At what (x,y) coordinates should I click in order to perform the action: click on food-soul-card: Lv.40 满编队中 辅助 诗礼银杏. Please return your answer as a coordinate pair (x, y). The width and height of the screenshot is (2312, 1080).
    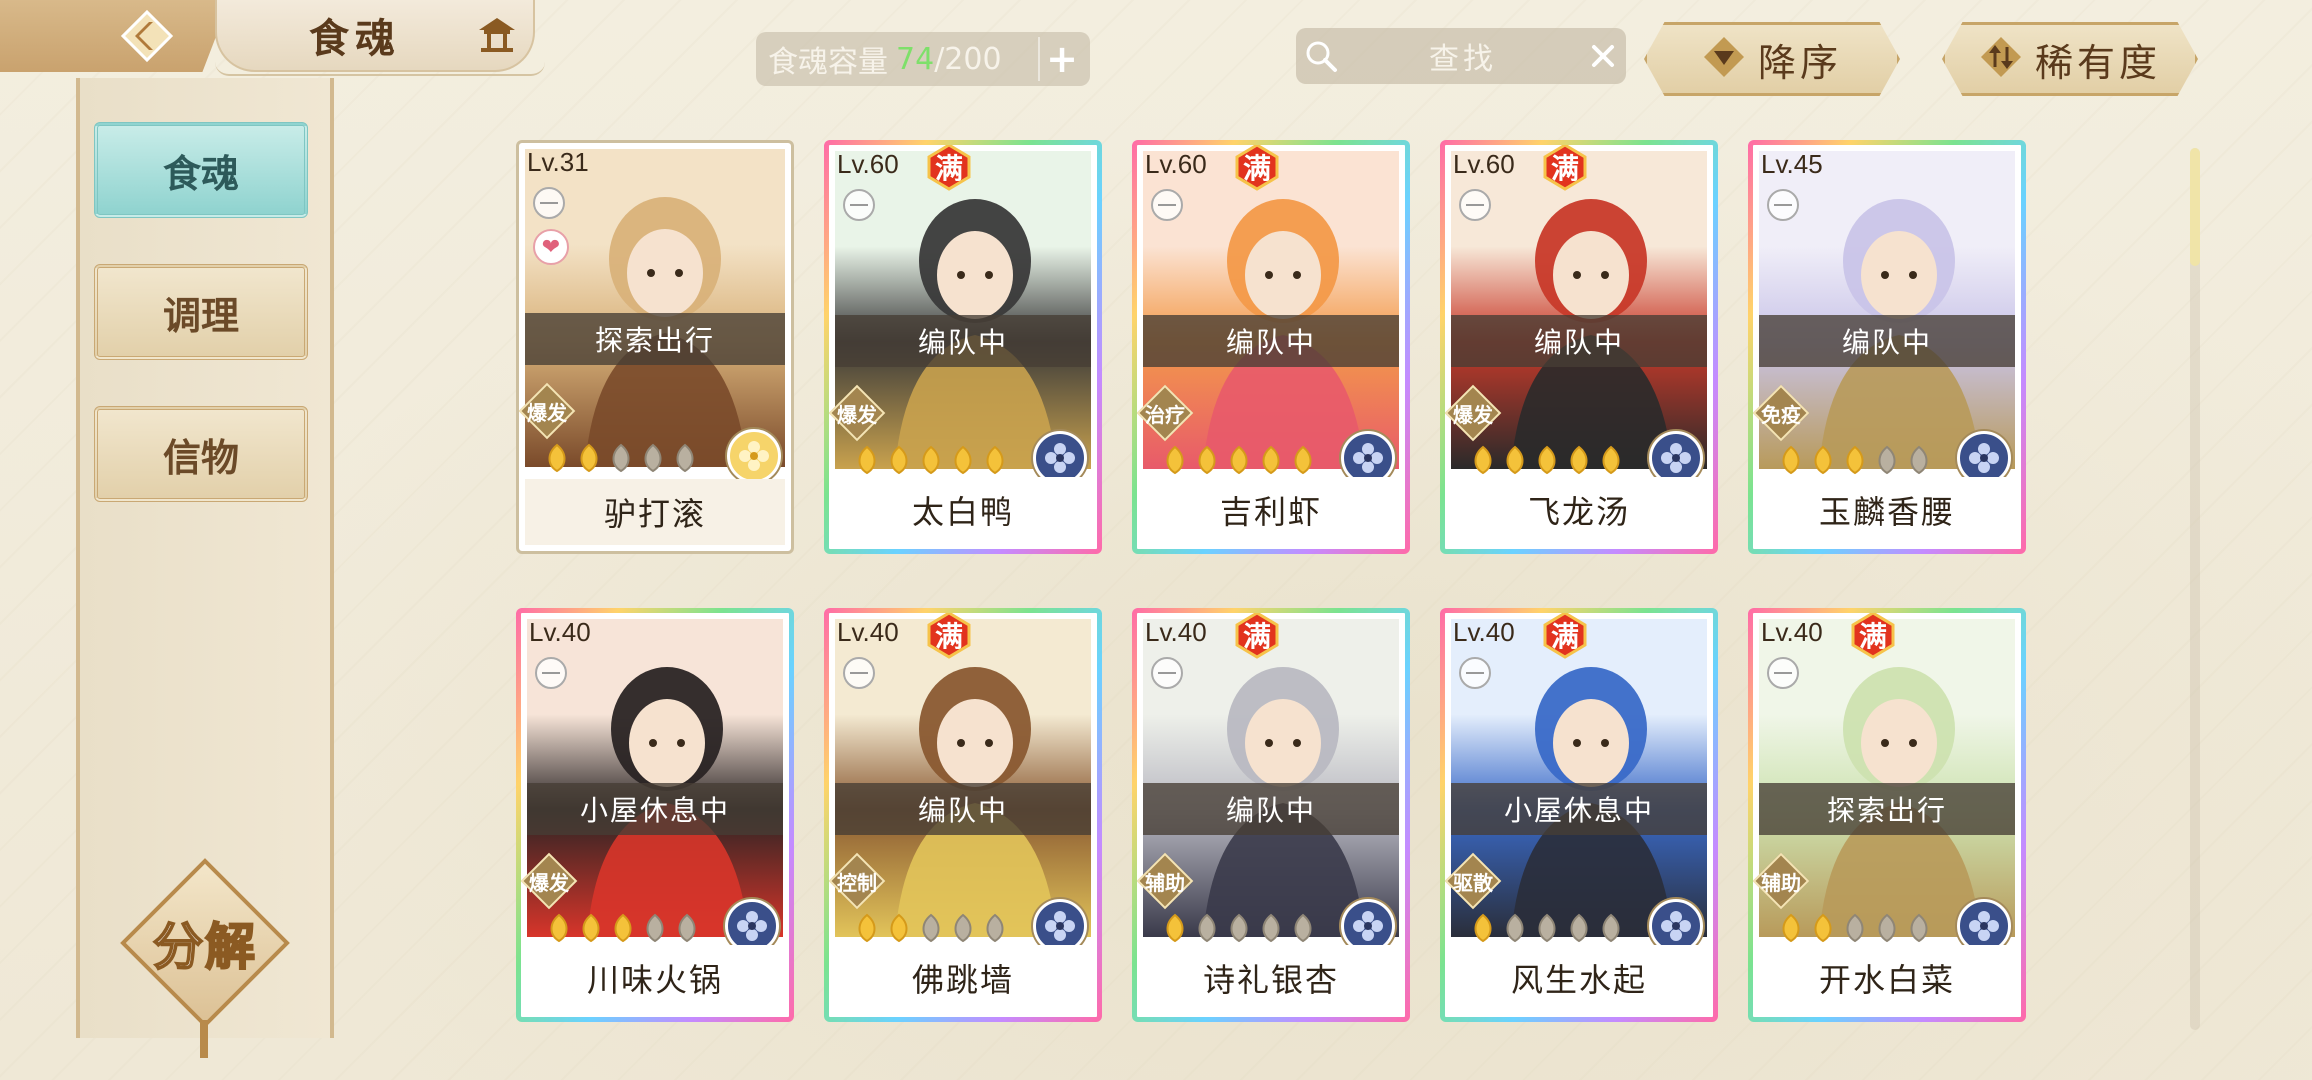
    Looking at the image, I should click on (1271, 815).